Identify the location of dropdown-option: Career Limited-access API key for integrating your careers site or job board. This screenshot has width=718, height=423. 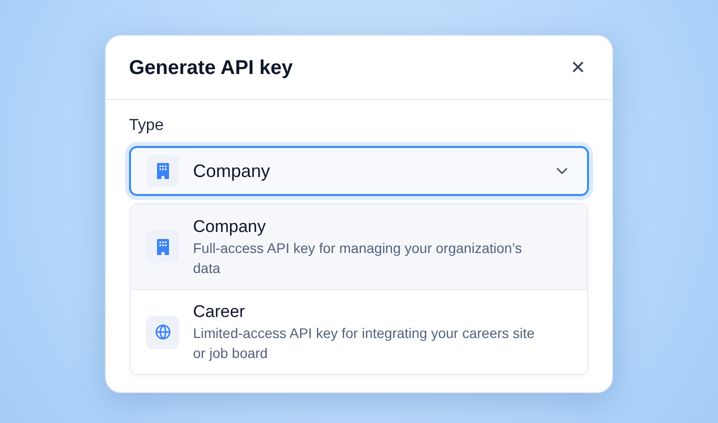
(359, 331).